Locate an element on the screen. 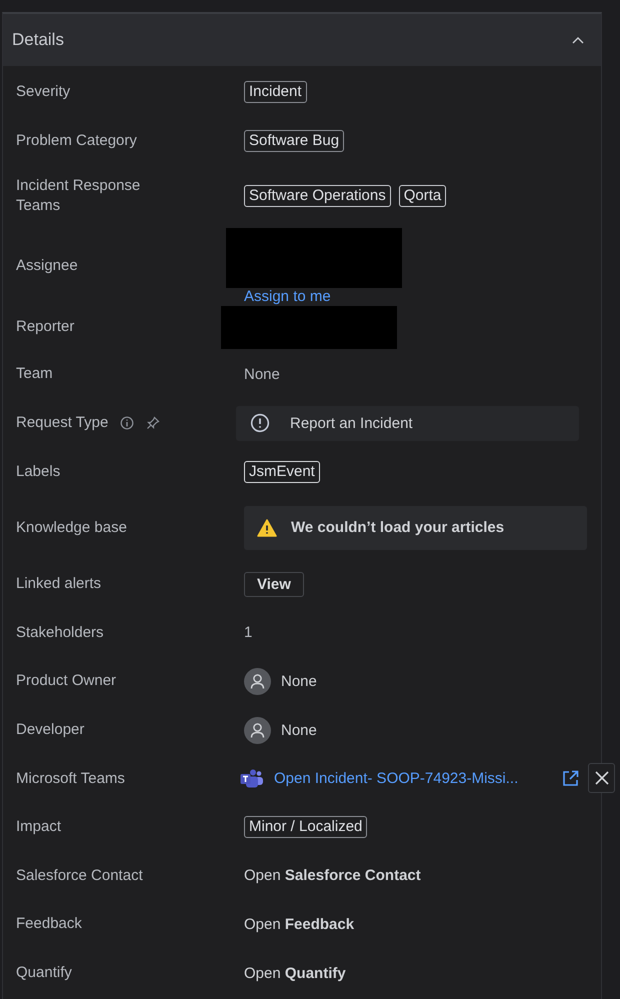 This screenshot has width=620, height=999. exclamation-circle-icon is located at coordinates (260, 423).